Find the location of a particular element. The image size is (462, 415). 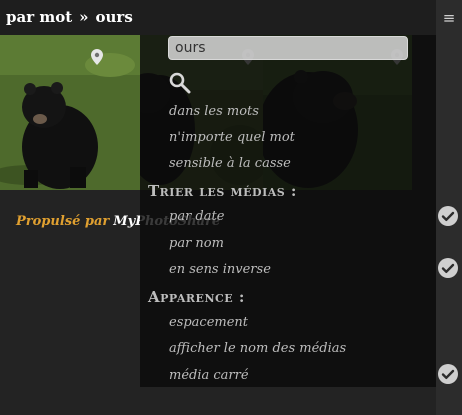

sort-option-by-name: par nom is located at coordinates (196, 243).